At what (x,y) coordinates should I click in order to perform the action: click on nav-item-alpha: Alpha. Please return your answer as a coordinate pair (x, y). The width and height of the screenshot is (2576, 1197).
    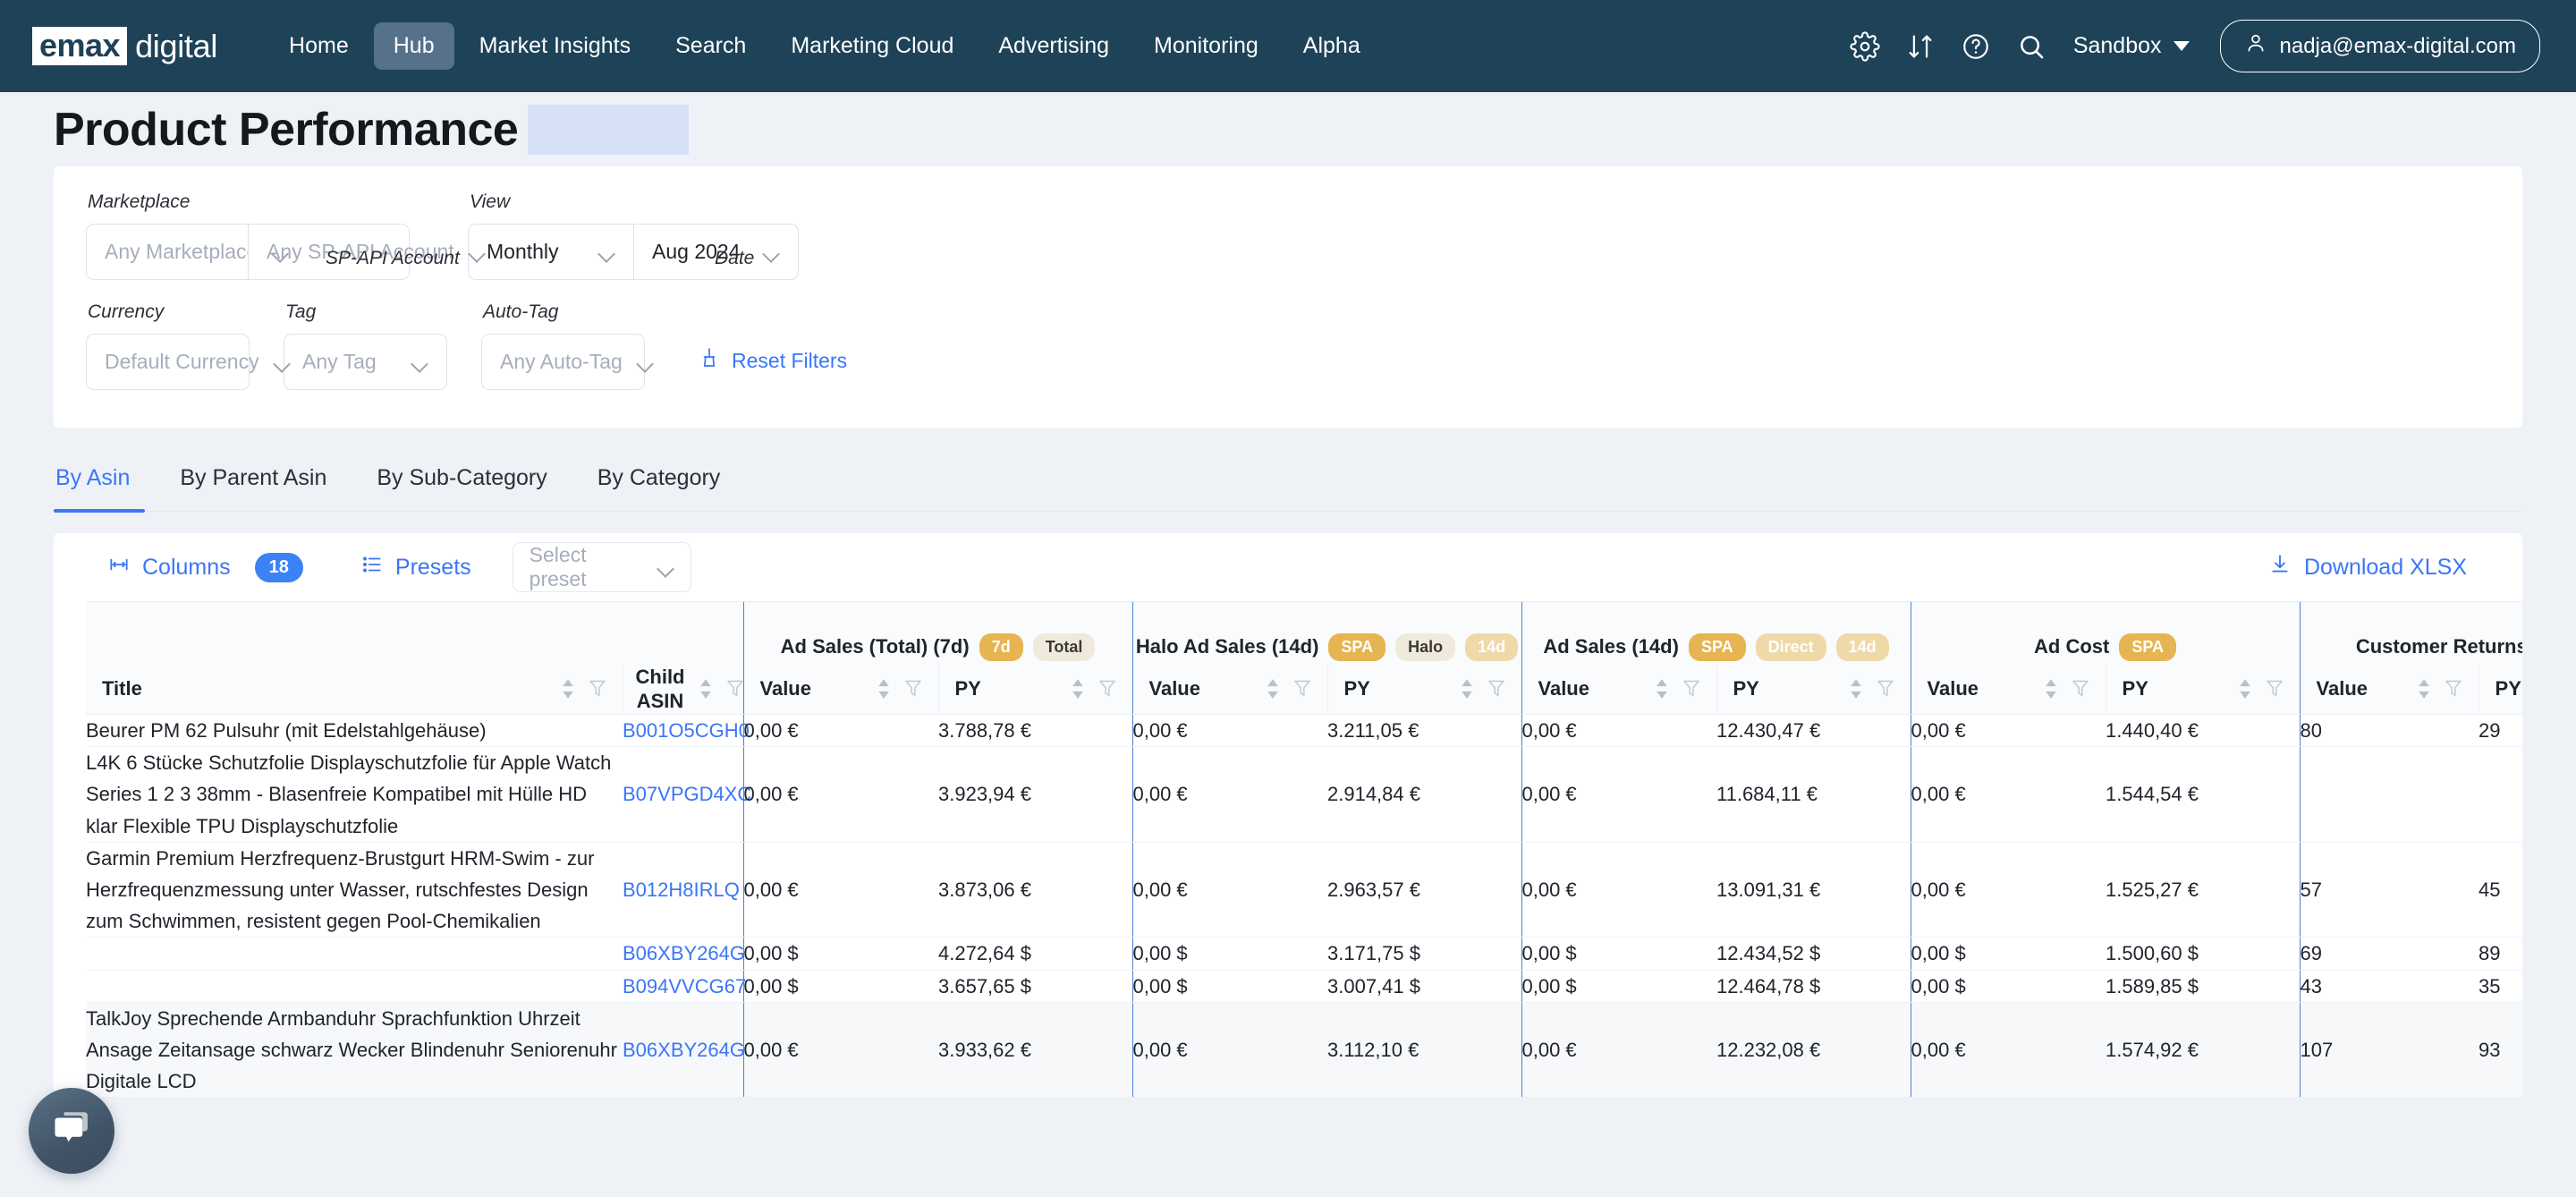
    Looking at the image, I should click on (1332, 46).